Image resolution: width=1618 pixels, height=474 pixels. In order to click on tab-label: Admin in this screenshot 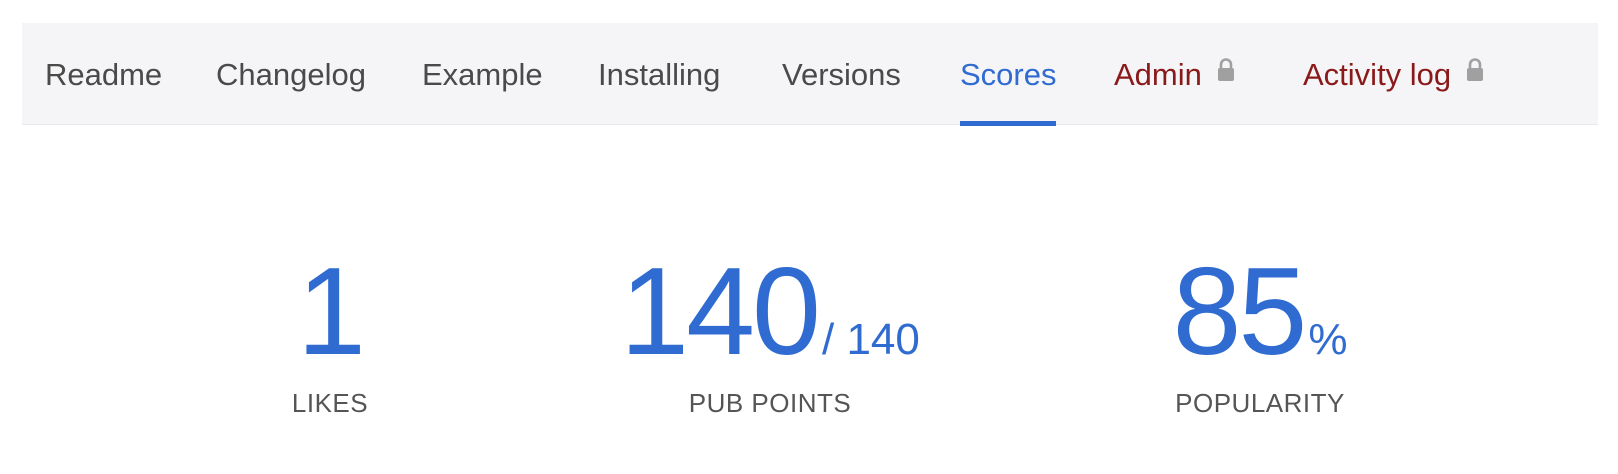, I will do `click(1158, 74)`.